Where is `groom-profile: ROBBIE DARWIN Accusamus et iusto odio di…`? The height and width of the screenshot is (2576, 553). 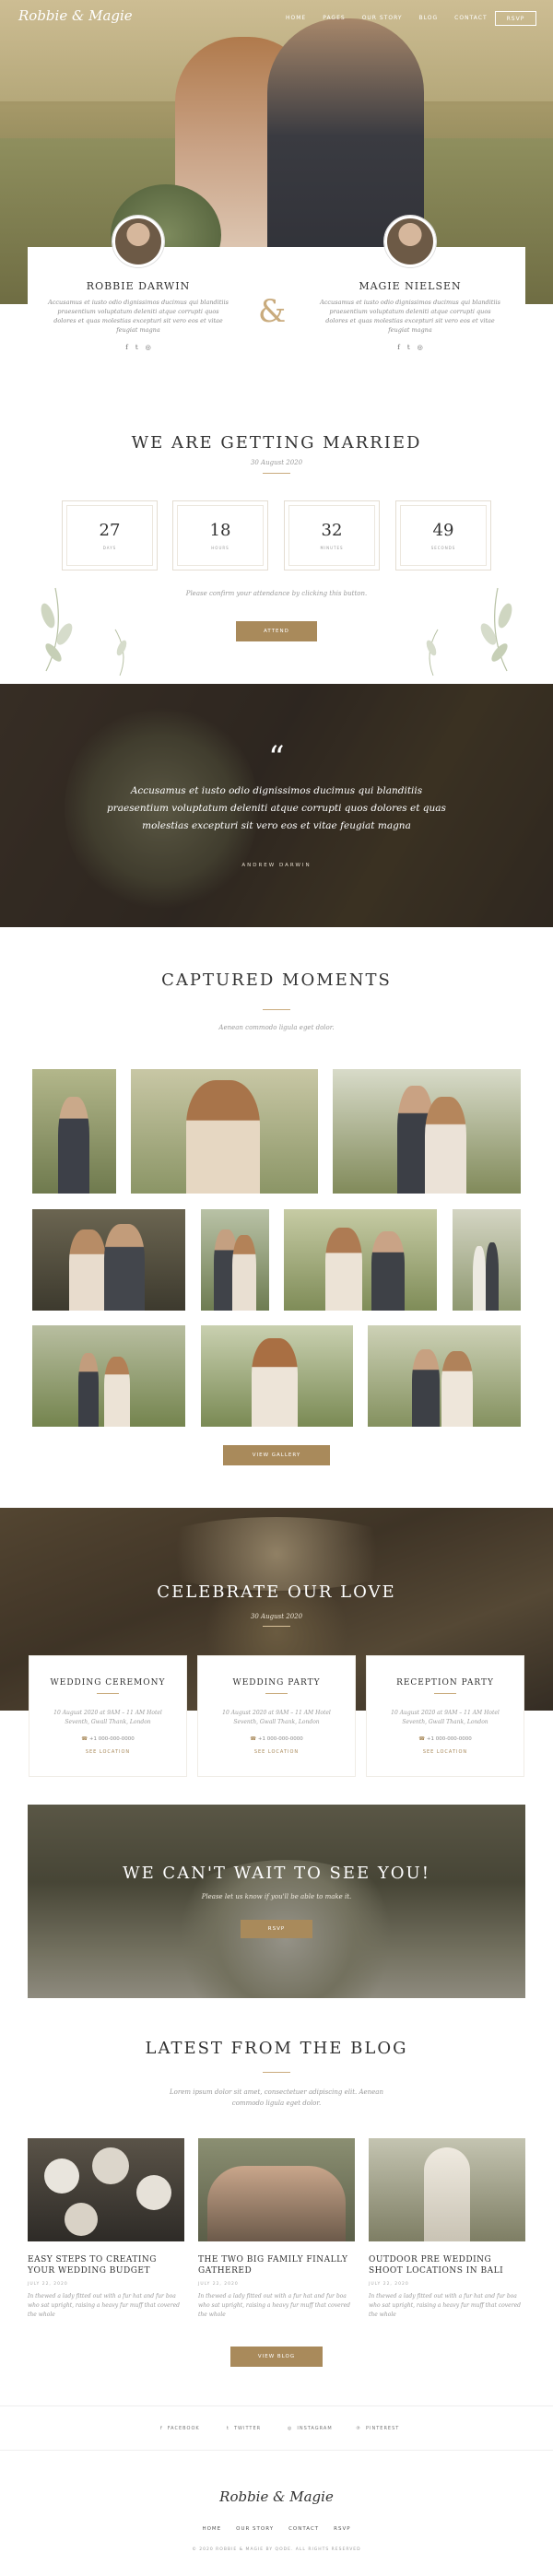 groom-profile: ROBBIE DARWIN Accusamus et iusto odio di… is located at coordinates (138, 315).